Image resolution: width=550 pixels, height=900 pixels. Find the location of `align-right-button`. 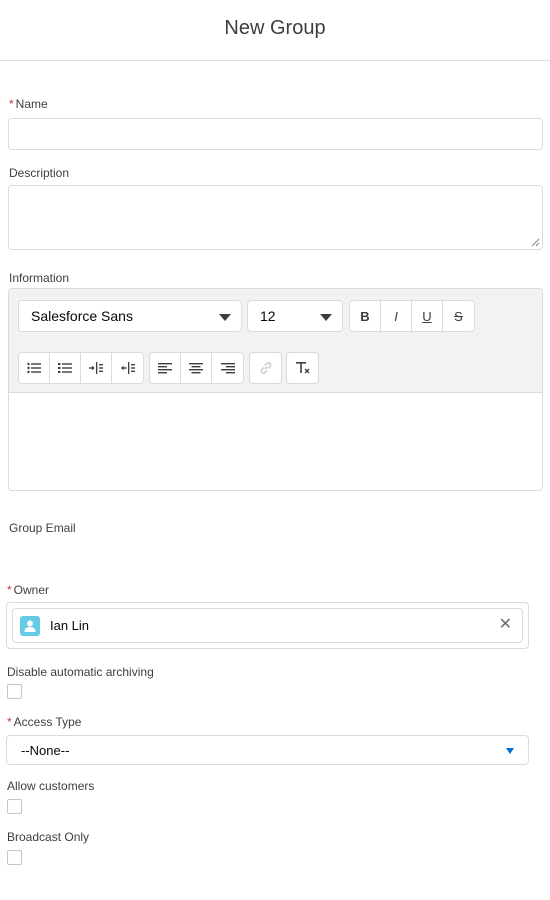

align-right-button is located at coordinates (227, 368).